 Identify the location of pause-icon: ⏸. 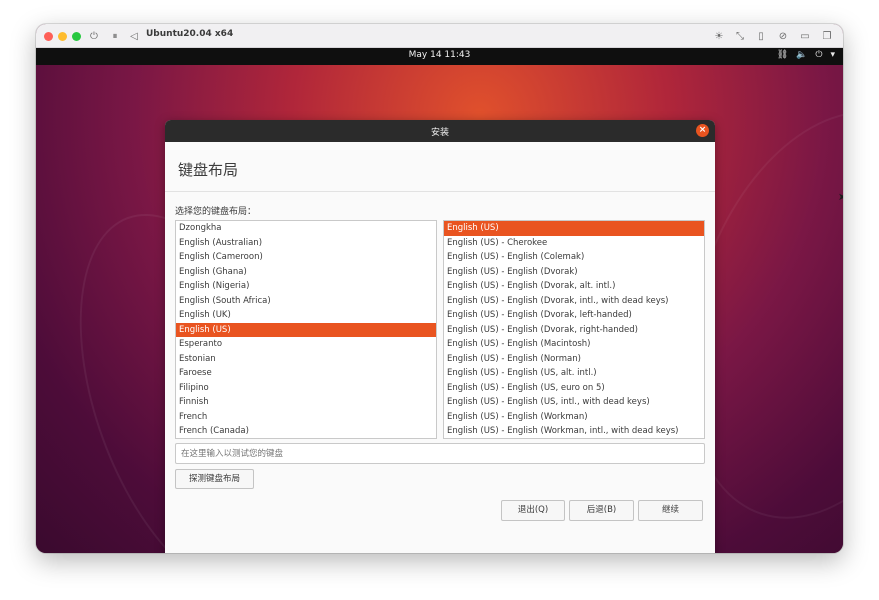
(115, 36).